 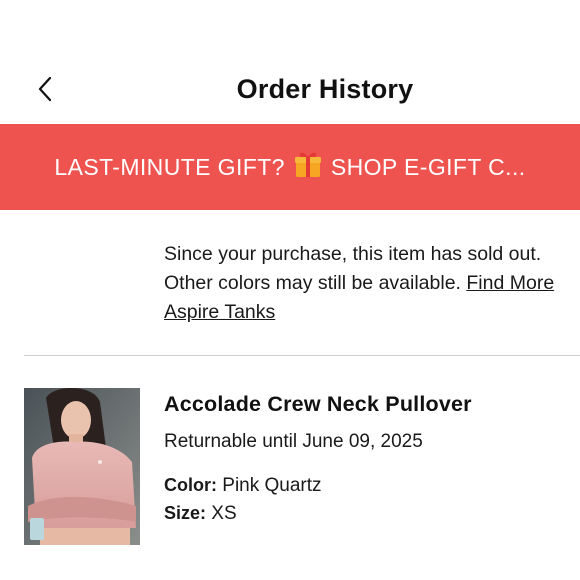 What do you see at coordinates (219, 312) in the screenshot?
I see `aspire-tanks-link: Aspire Tanks` at bounding box center [219, 312].